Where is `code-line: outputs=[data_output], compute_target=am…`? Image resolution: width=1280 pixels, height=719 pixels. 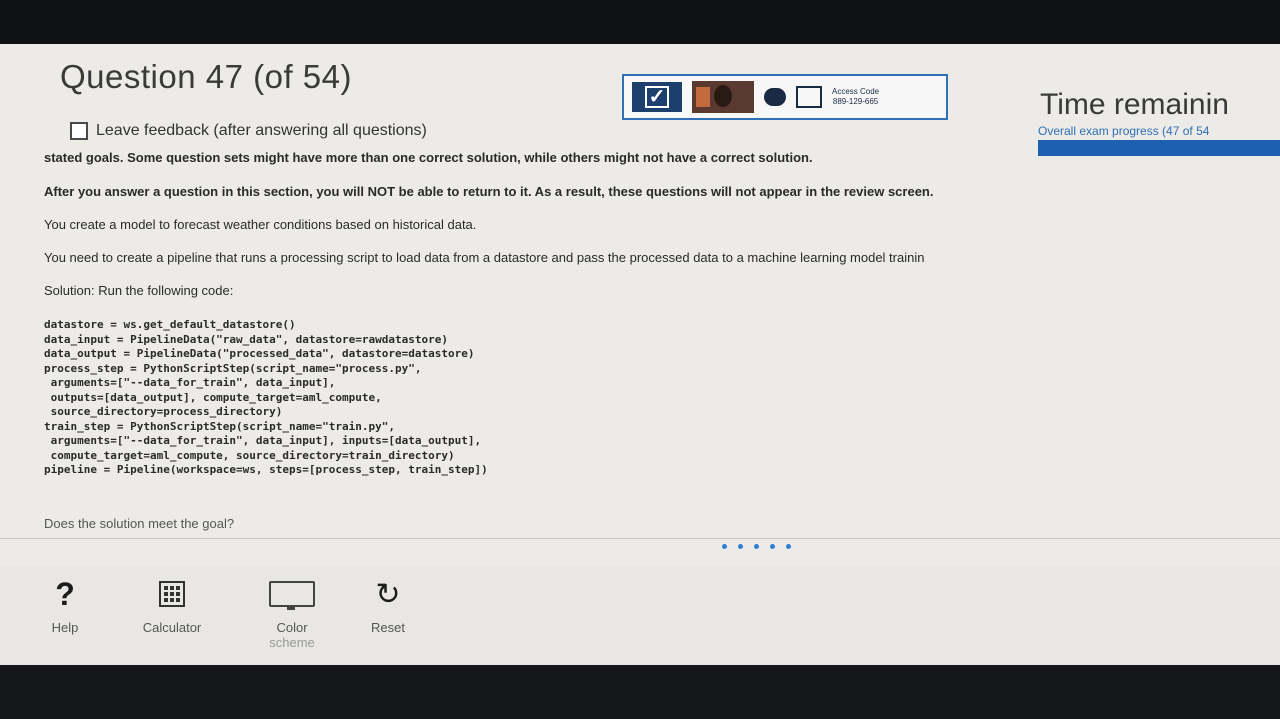
code-line: outputs=[data_output], compute_target=am… is located at coordinates (213, 397).